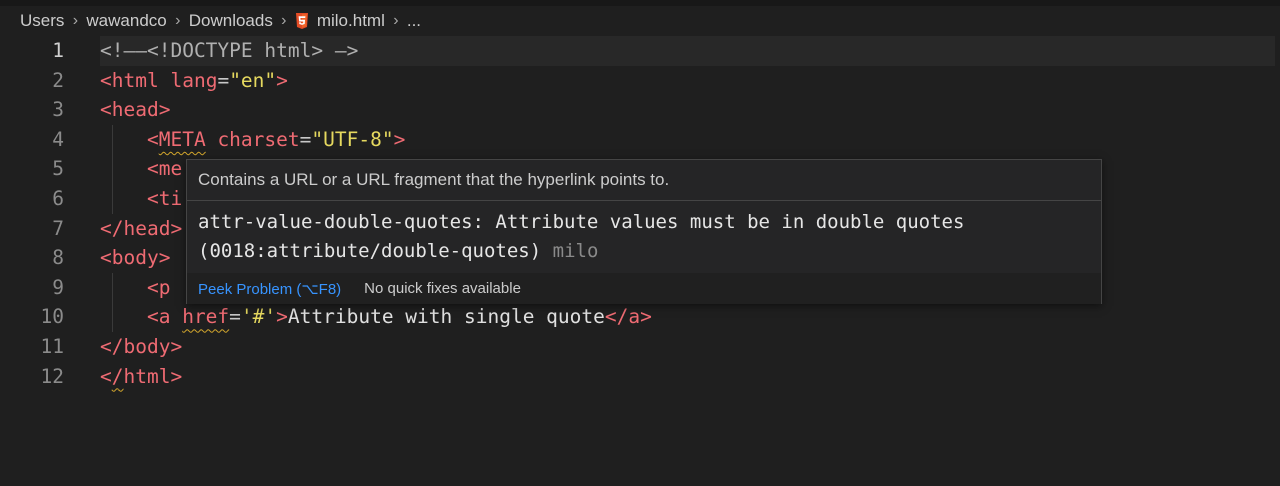  I want to click on code-token: <ti, so click(164, 198).